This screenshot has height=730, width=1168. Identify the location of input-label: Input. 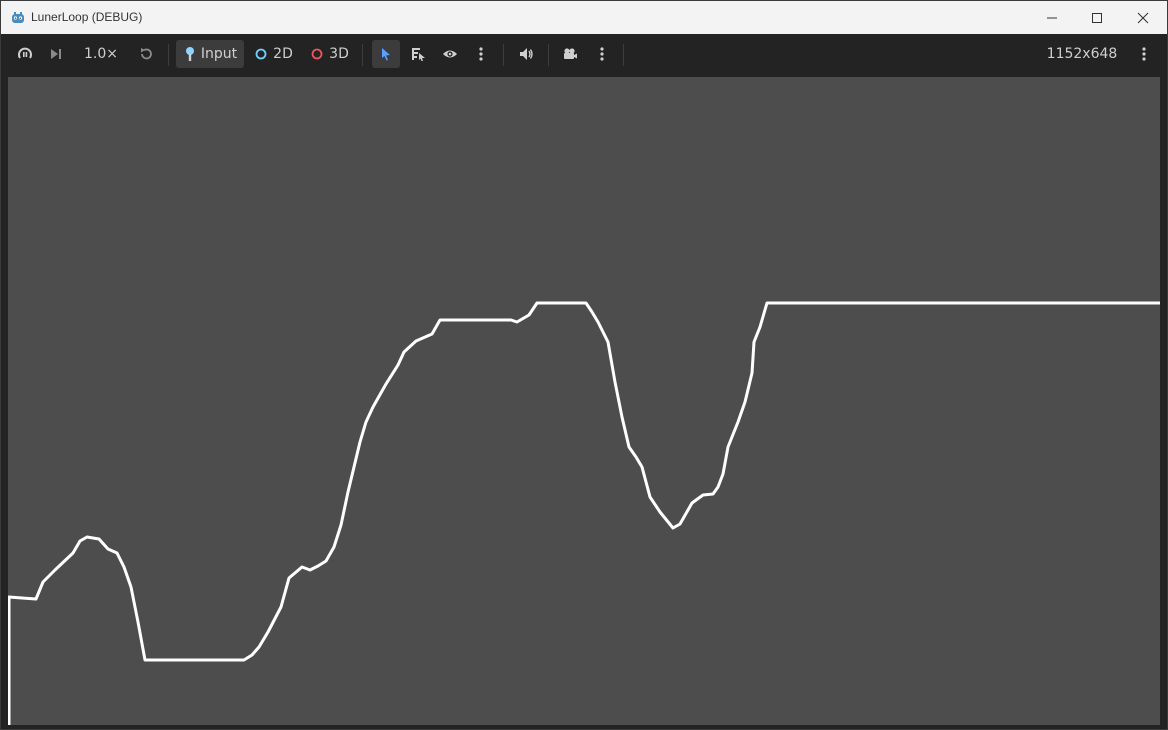
(219, 54).